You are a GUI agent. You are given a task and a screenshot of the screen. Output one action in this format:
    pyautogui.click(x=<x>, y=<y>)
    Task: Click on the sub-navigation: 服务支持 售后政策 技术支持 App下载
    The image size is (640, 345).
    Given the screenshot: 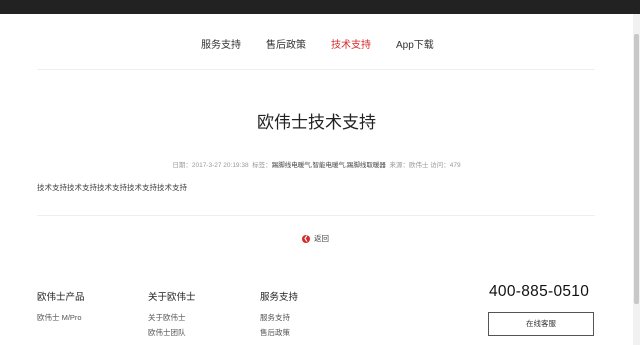 What is the action you would take?
    pyautogui.click(x=316, y=42)
    